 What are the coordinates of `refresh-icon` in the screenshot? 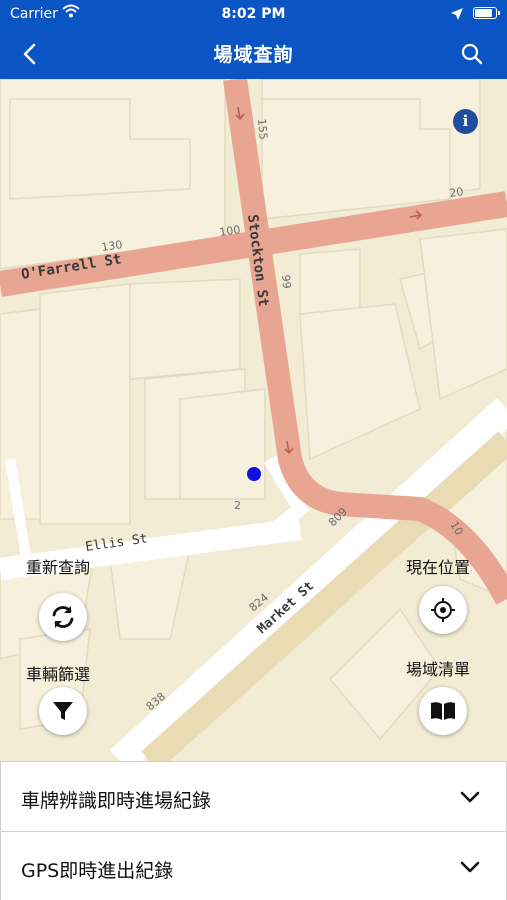 It's located at (63, 617).